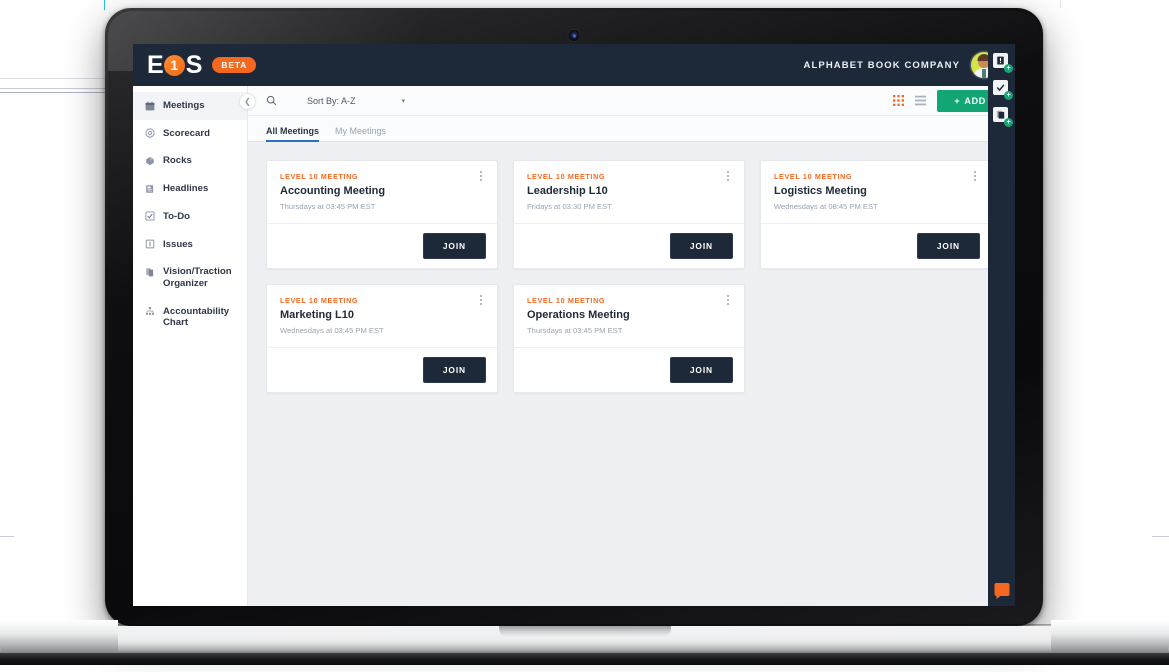 The image size is (1169, 672). What do you see at coordinates (178, 244) in the screenshot?
I see `sidebar-item-label: Issues` at bounding box center [178, 244].